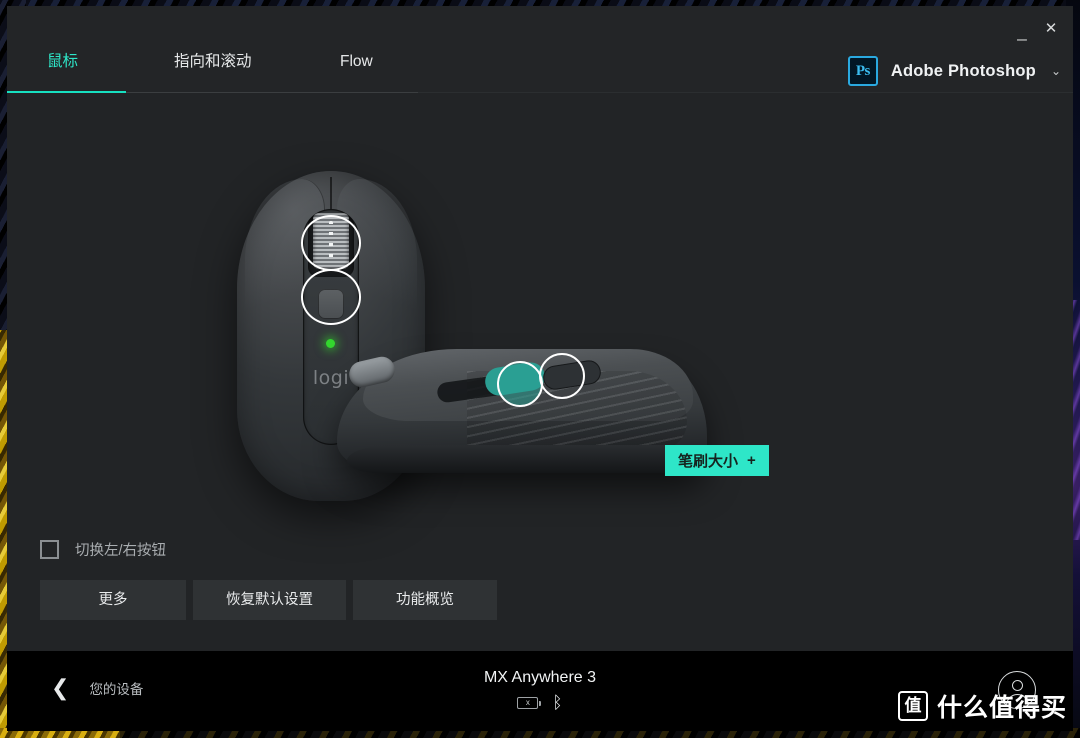 The height and width of the screenshot is (738, 1080). I want to click on device-status-icons: x ᛒ, so click(540, 702).